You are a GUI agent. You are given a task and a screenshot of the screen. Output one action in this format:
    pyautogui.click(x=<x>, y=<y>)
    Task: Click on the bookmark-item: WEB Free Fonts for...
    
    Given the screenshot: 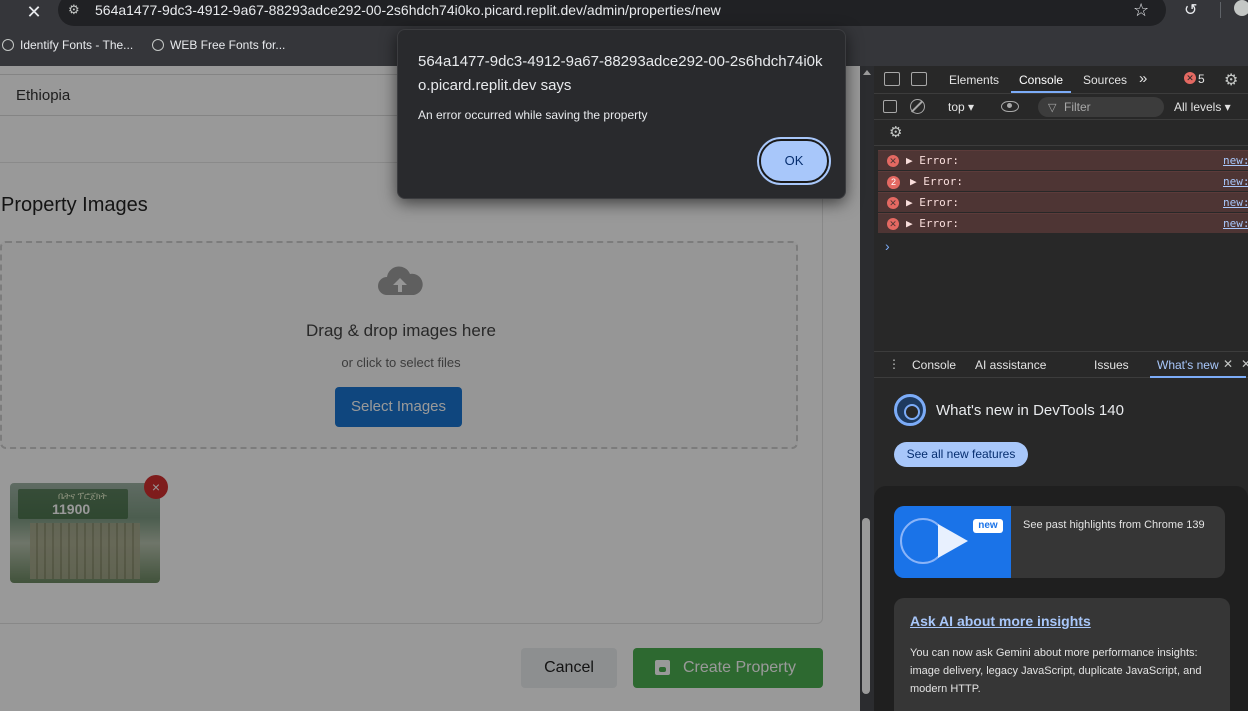 What is the action you would take?
    pyautogui.click(x=218, y=45)
    